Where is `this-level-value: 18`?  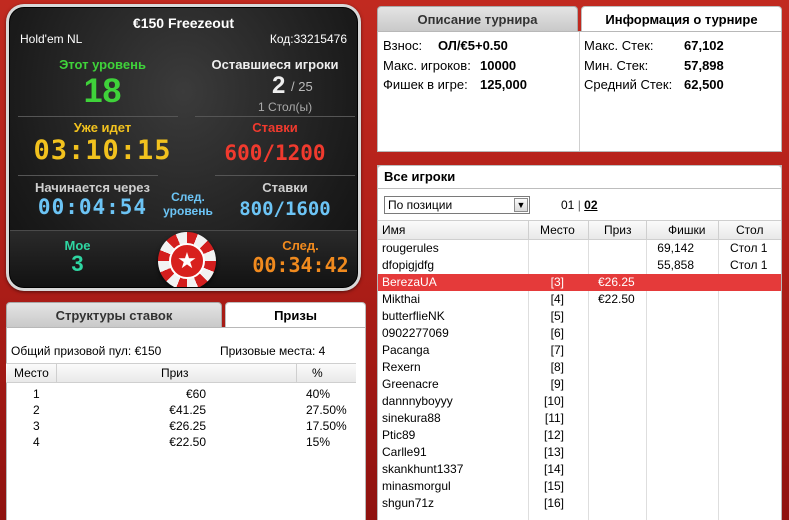
this-level-value: 18 is located at coordinates (102, 91).